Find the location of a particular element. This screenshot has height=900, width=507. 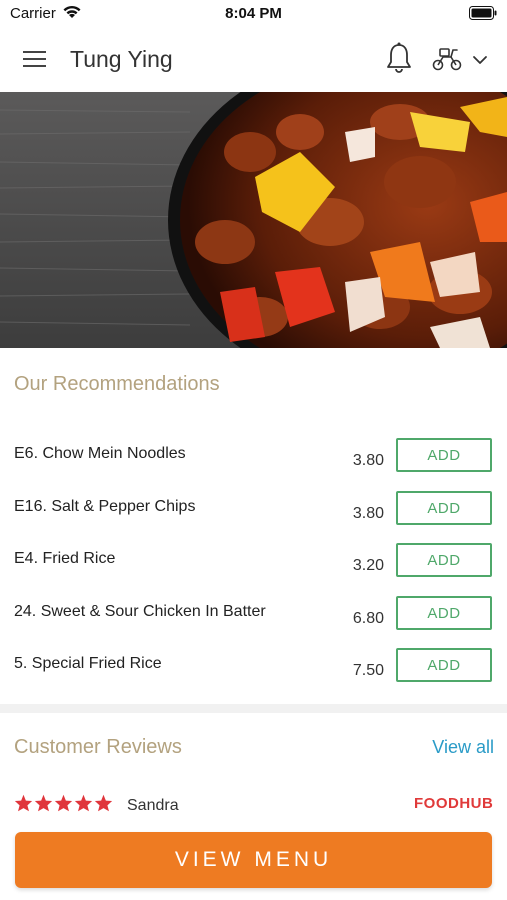

recommendations-heading: Our Recommendations is located at coordinates (117, 384).